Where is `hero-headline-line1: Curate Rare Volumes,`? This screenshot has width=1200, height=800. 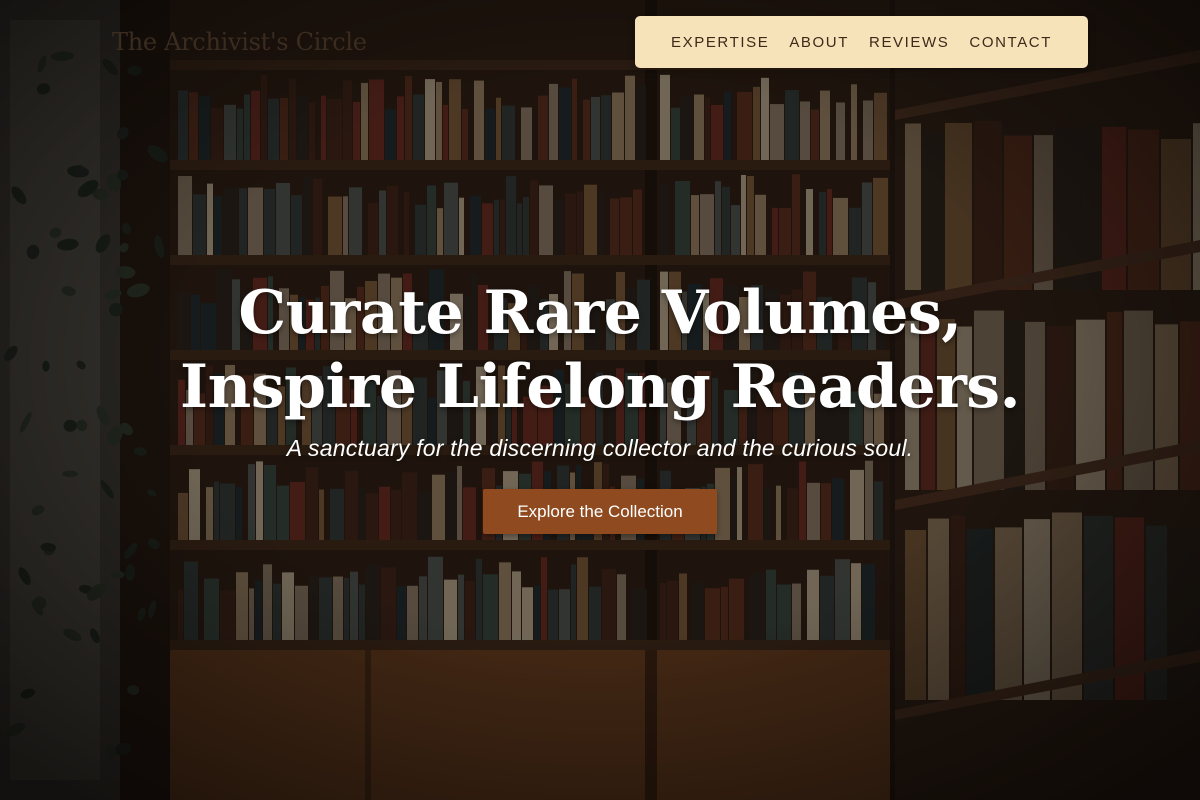 hero-headline-line1: Curate Rare Volumes, is located at coordinates (600, 313).